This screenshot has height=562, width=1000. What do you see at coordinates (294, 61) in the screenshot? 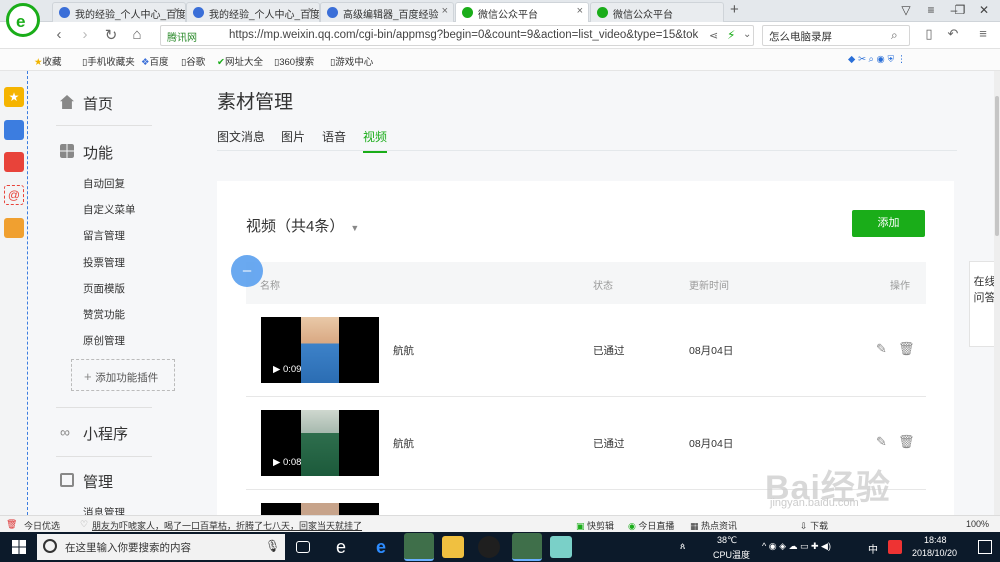
I see `bookmark-item: ▯360搜索` at bounding box center [294, 61].